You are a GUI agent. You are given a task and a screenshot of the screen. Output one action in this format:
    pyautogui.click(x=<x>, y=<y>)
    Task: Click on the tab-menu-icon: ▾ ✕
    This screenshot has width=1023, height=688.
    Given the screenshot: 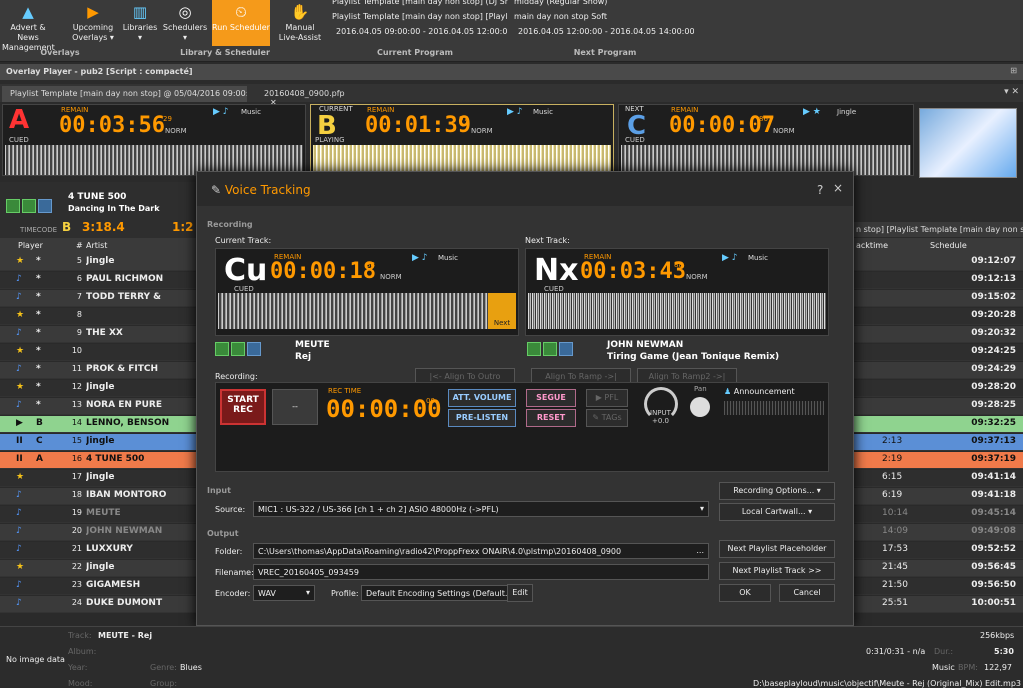 What is the action you would take?
    pyautogui.click(x=1011, y=92)
    